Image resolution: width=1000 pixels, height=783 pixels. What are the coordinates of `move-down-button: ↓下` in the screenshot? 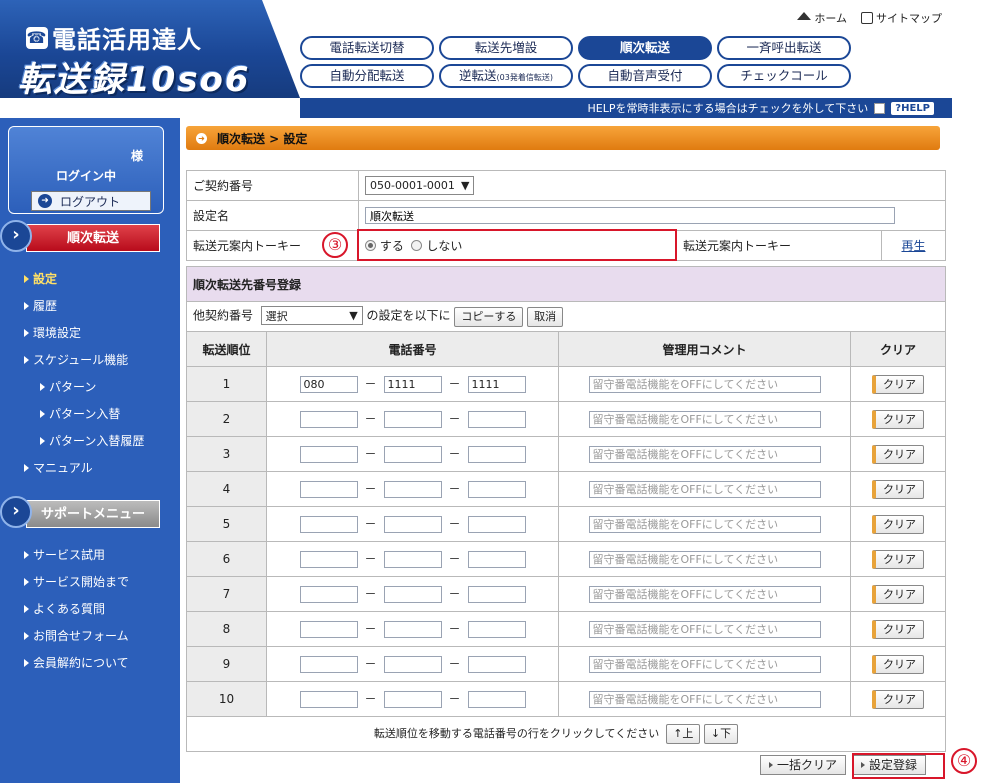 It's located at (721, 734).